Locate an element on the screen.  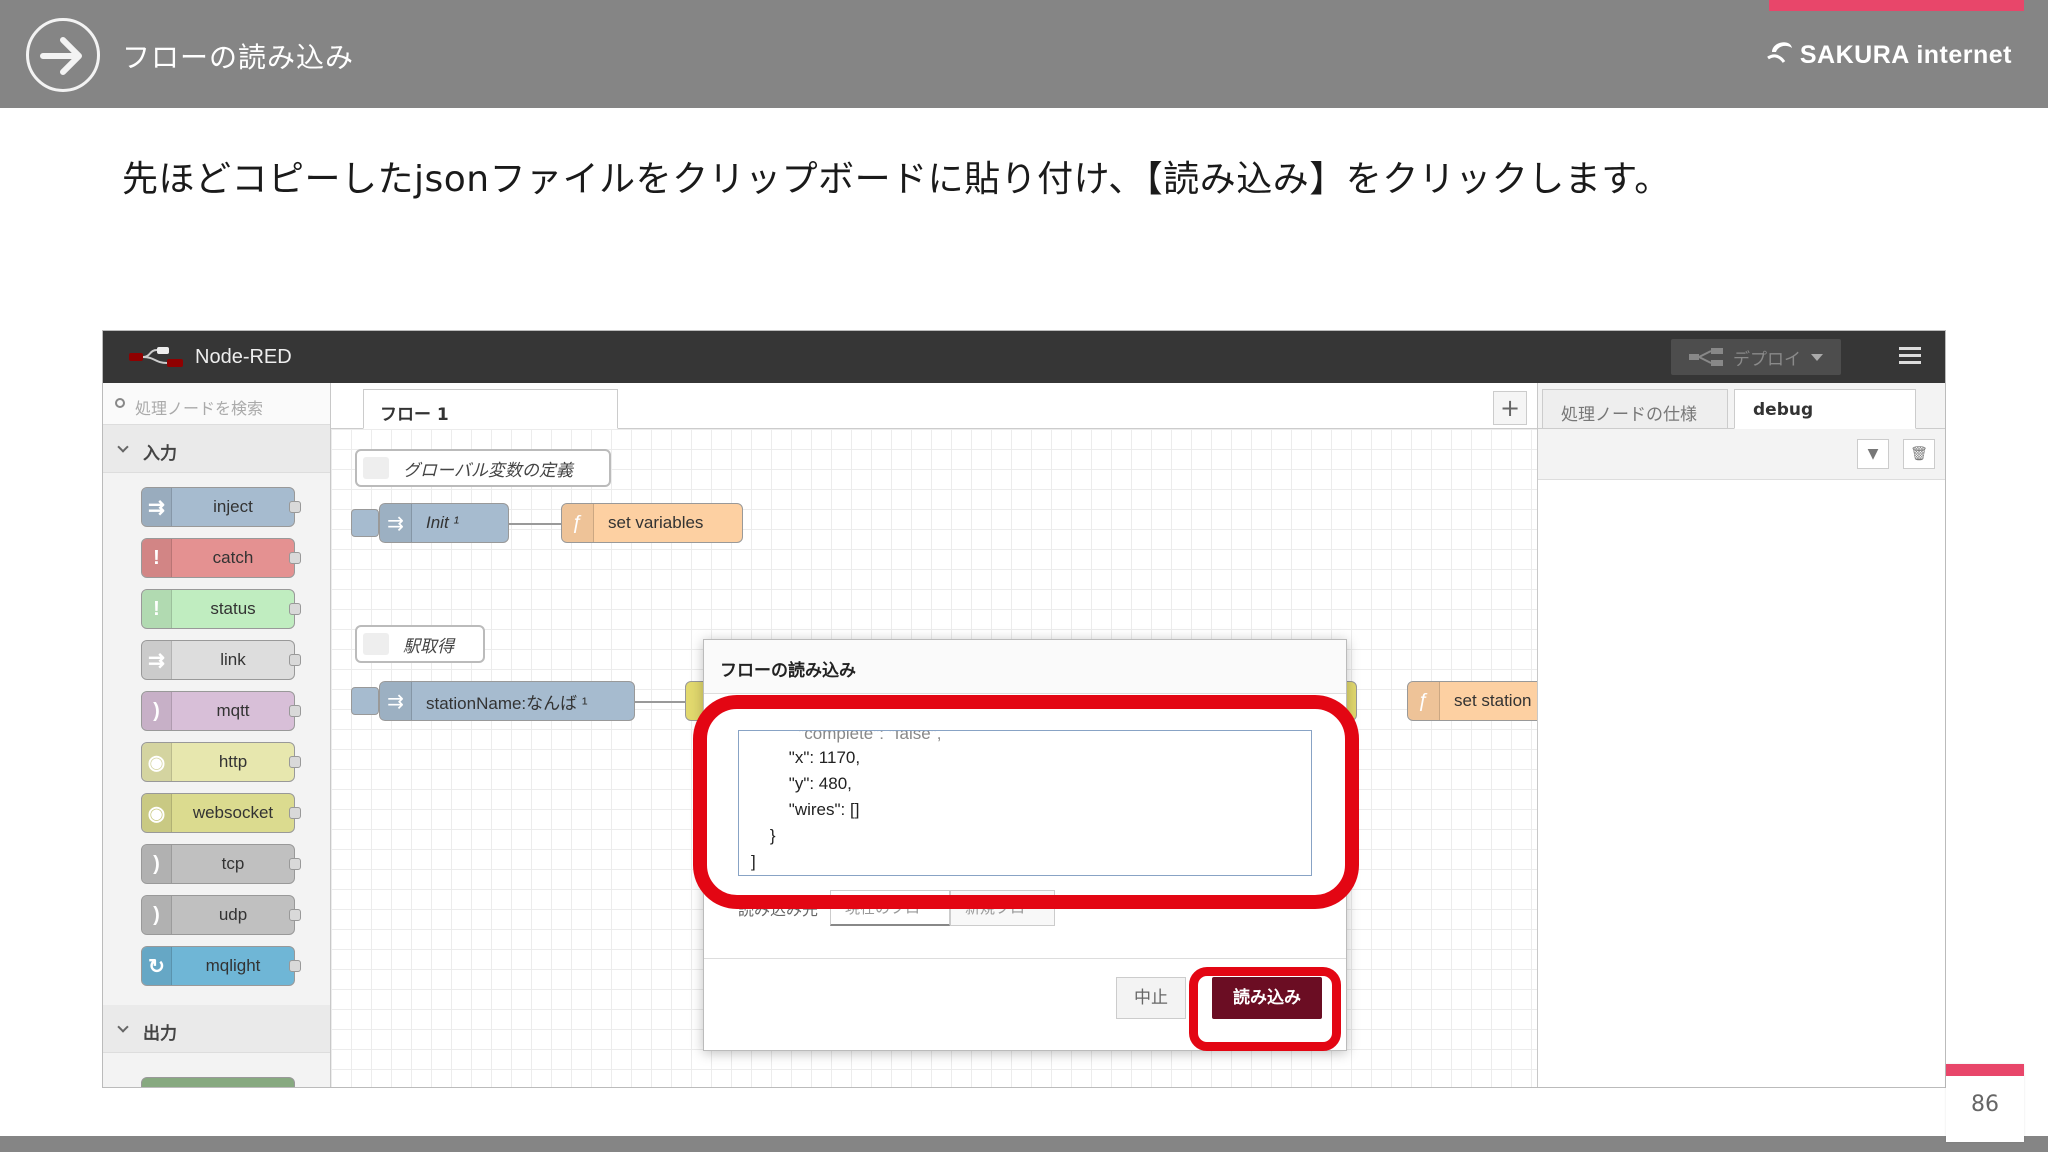
palette-search-input: 処理ノードを検索 is located at coordinates (216, 404).